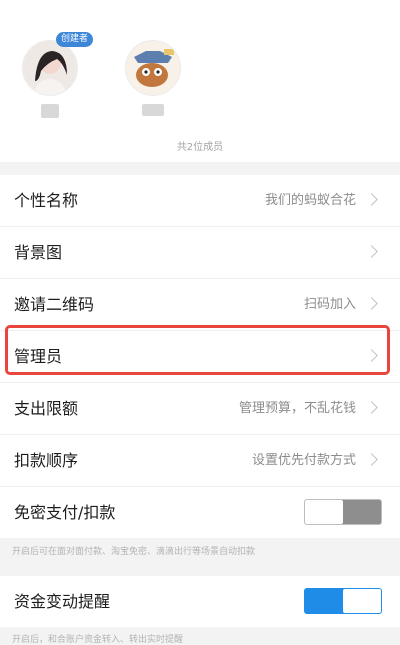  What do you see at coordinates (75, 39) in the screenshot?
I see `creator-badge: 创建者` at bounding box center [75, 39].